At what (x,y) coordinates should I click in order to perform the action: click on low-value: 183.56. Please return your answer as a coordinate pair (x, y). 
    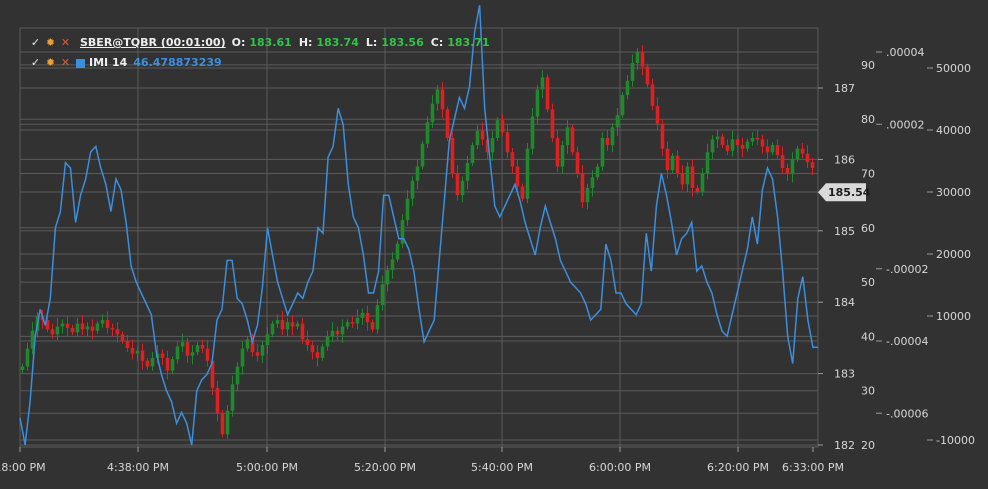
    Looking at the image, I should click on (402, 42).